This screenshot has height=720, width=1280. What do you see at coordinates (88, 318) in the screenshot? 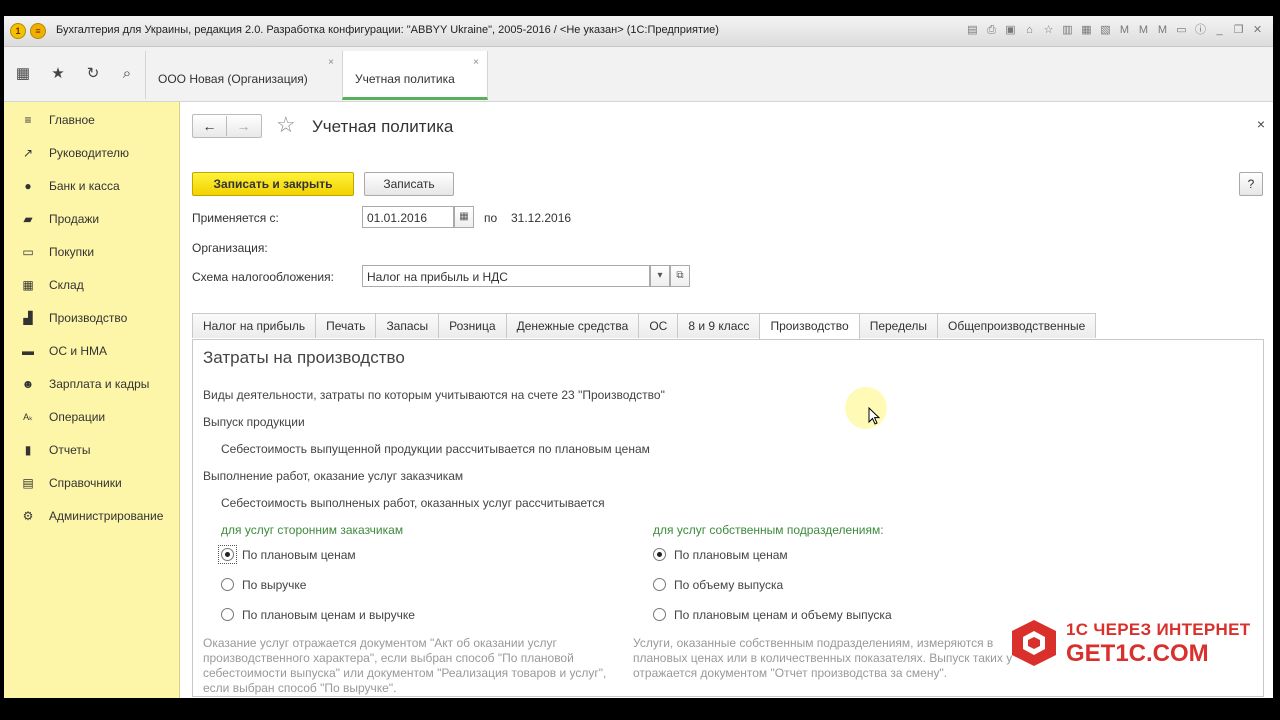
I see `sidebar-item-label: Производство` at bounding box center [88, 318].